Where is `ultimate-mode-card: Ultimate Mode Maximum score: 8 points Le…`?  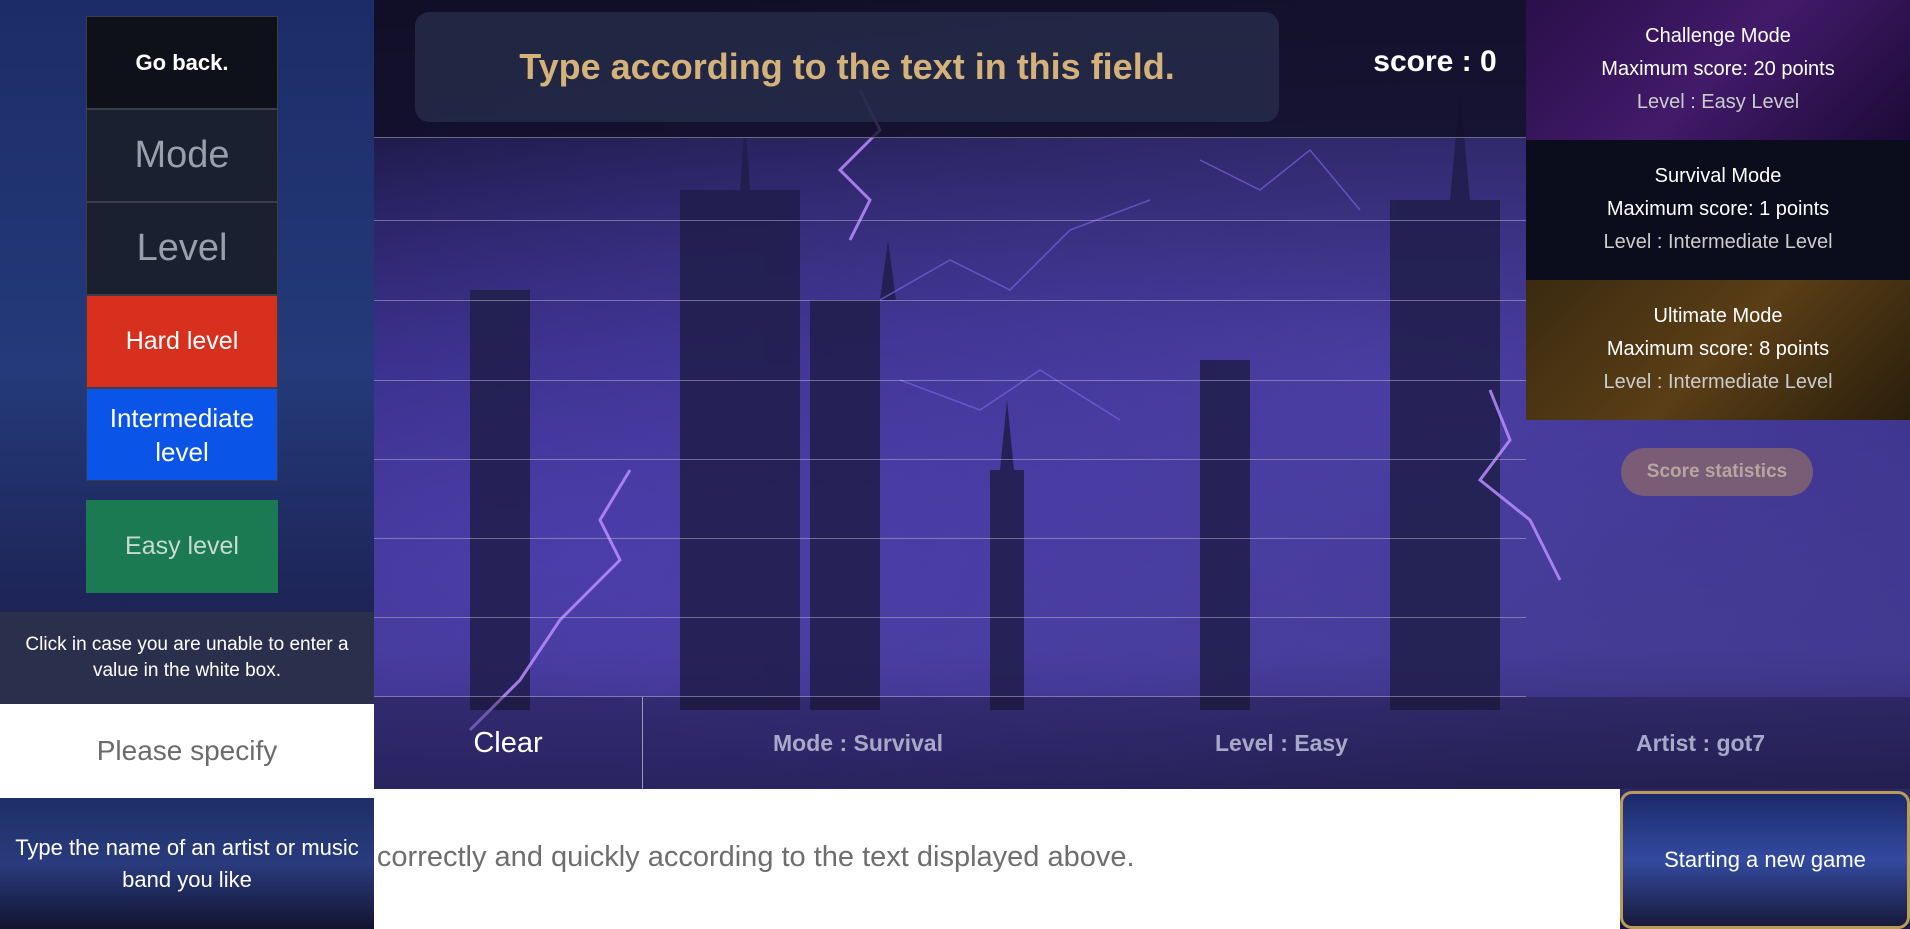
ultimate-mode-card: Ultimate Mode Maximum score: 8 points Le… is located at coordinates (1718, 350).